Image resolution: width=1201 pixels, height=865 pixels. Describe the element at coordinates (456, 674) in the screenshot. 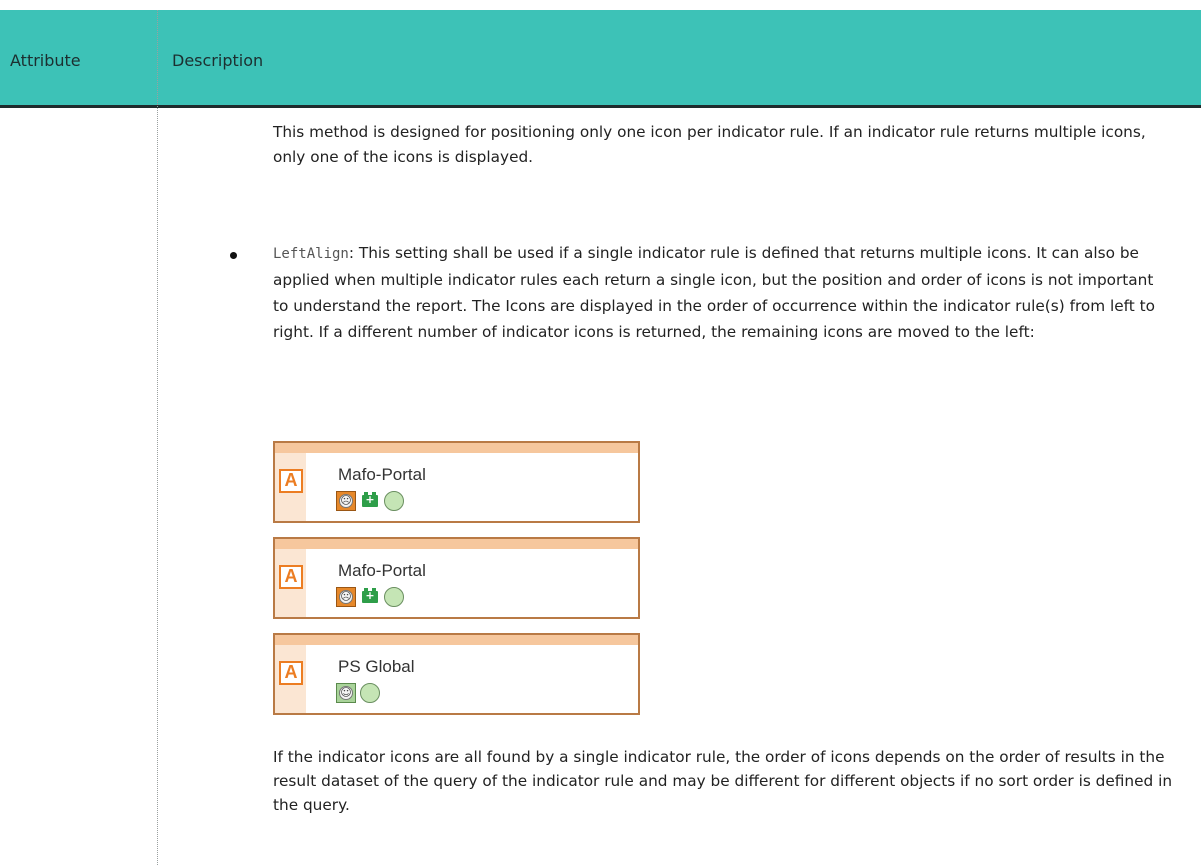

I see `object-box: A PS Global ☺` at that location.